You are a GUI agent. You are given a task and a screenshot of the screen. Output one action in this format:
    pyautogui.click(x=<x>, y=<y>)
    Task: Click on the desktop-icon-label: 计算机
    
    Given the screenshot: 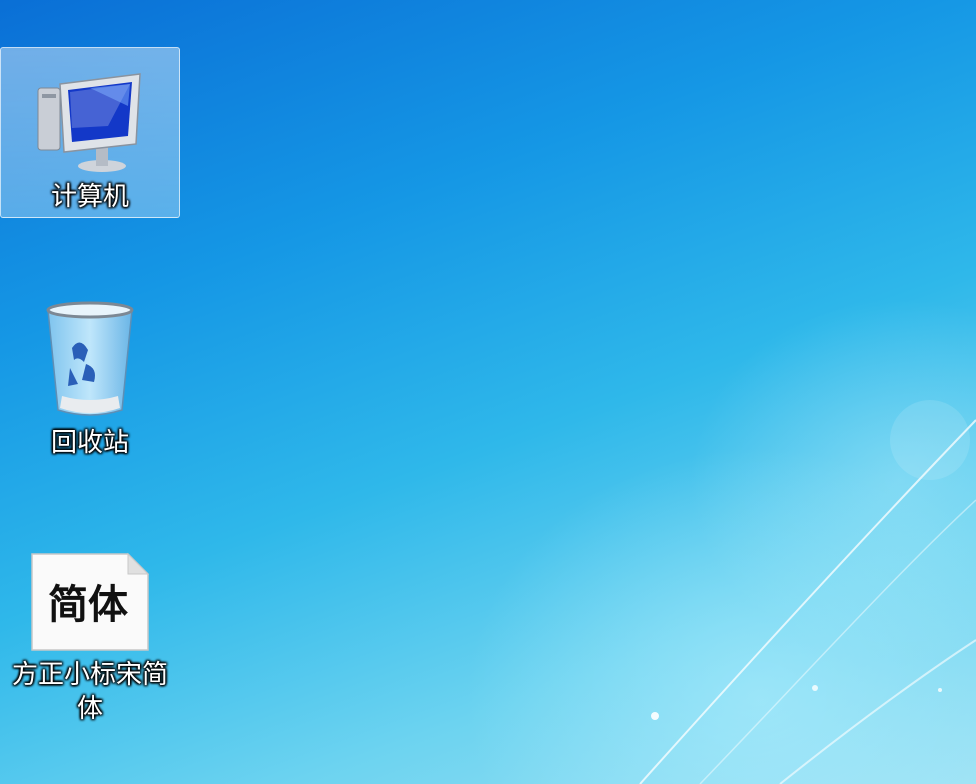 What is the action you would take?
    pyautogui.click(x=89, y=197)
    